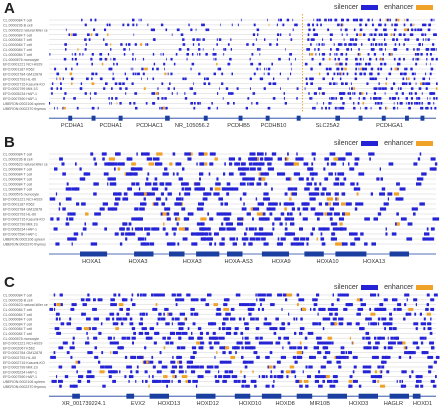 The height and width of the screenshot is (413, 440). I want to click on gene-exon, so click(206, 396).